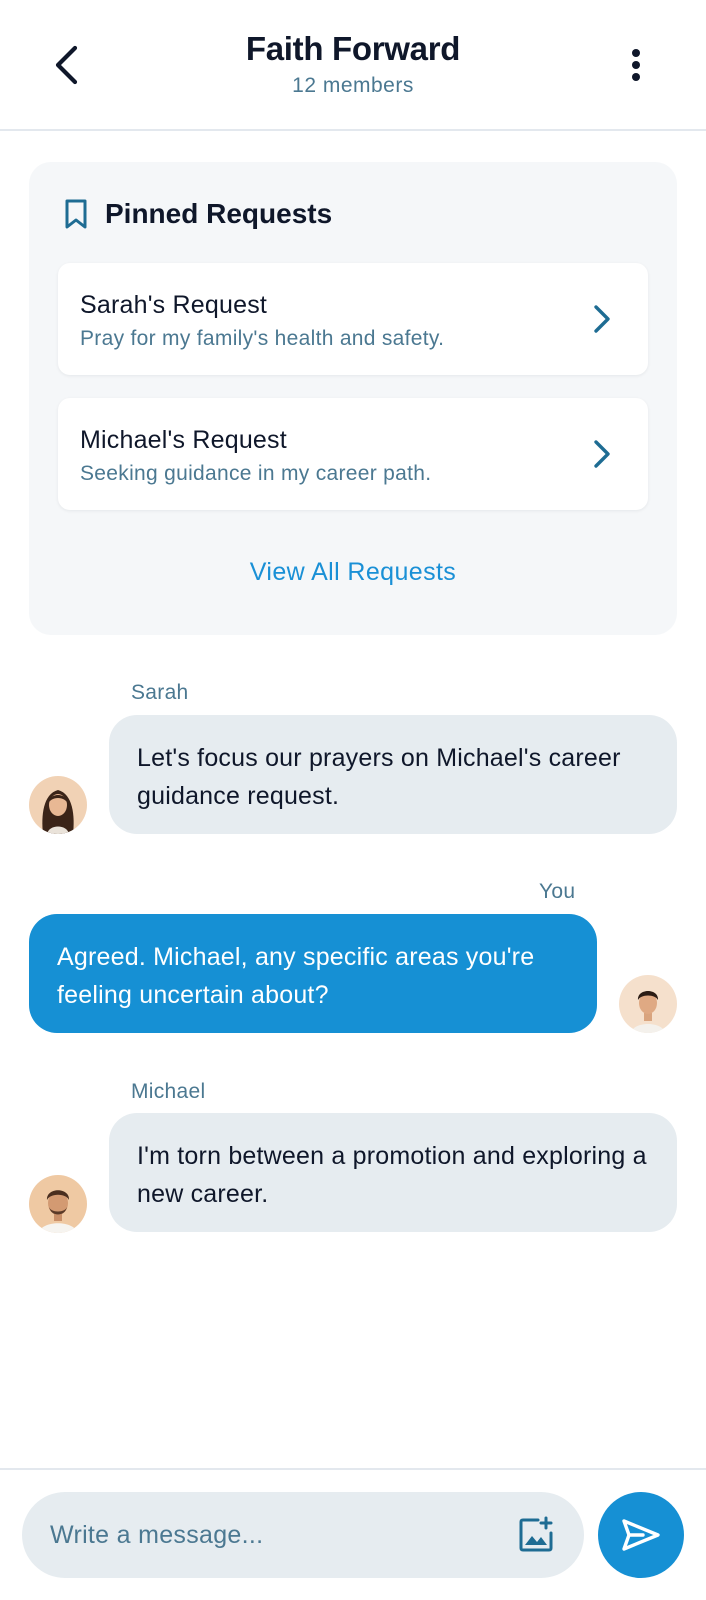 Image resolution: width=706 pixels, height=1600 pixels. I want to click on group-title: Faith Forward, so click(353, 48).